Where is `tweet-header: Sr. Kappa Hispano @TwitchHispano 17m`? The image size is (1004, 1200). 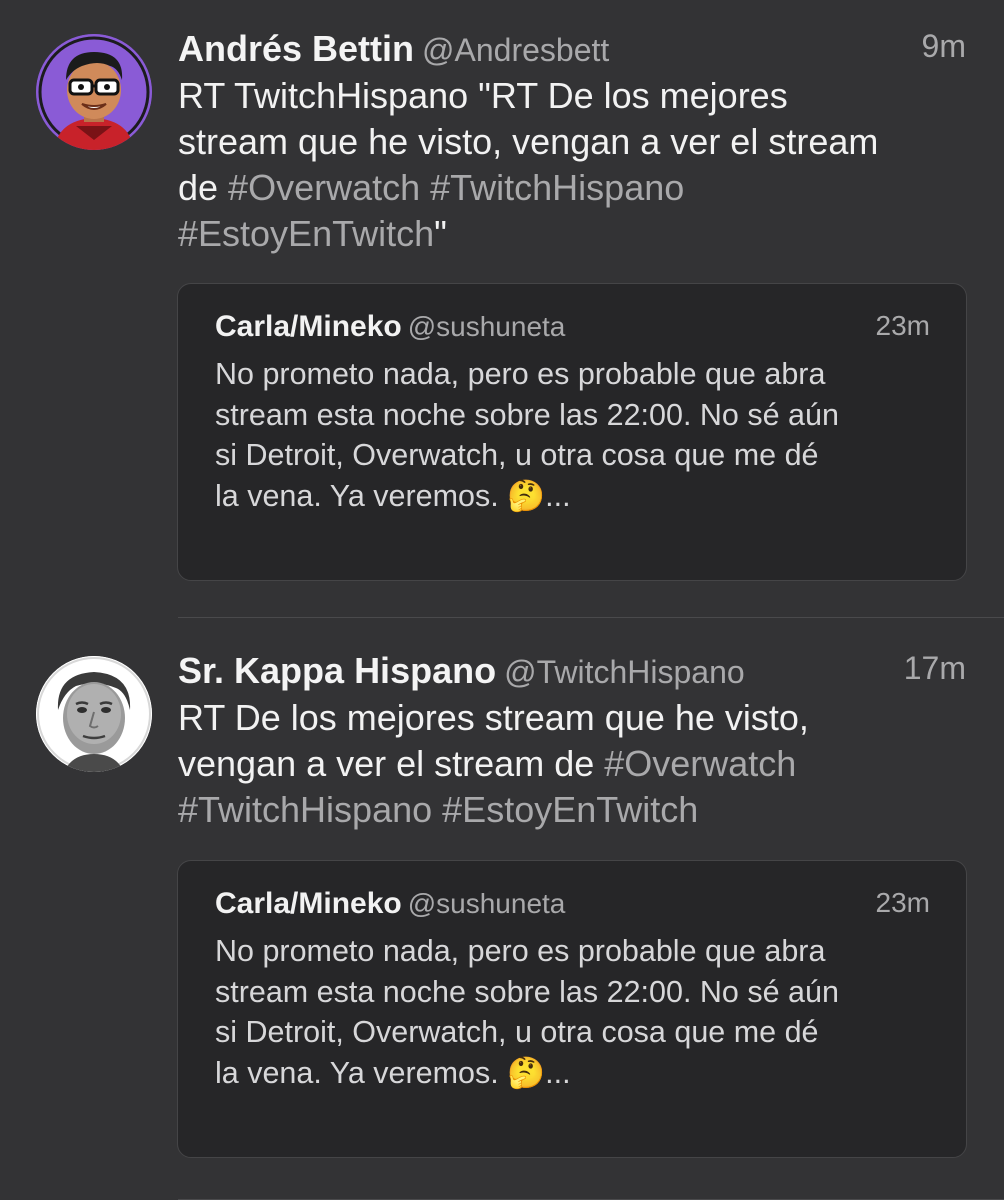
tweet-header: Sr. Kappa Hispano @TwitchHispano 17m is located at coordinates (572, 672).